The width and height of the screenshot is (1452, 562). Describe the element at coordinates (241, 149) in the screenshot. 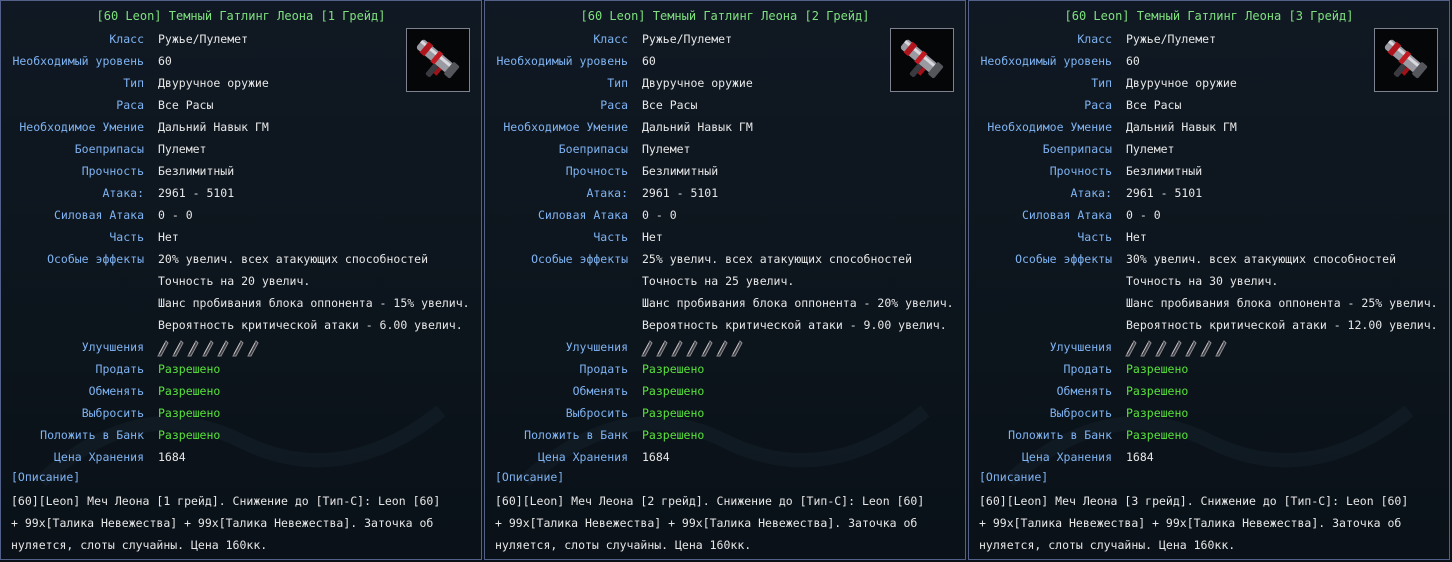

I see `row-ammo: Боеприпасы Пулемет` at that location.